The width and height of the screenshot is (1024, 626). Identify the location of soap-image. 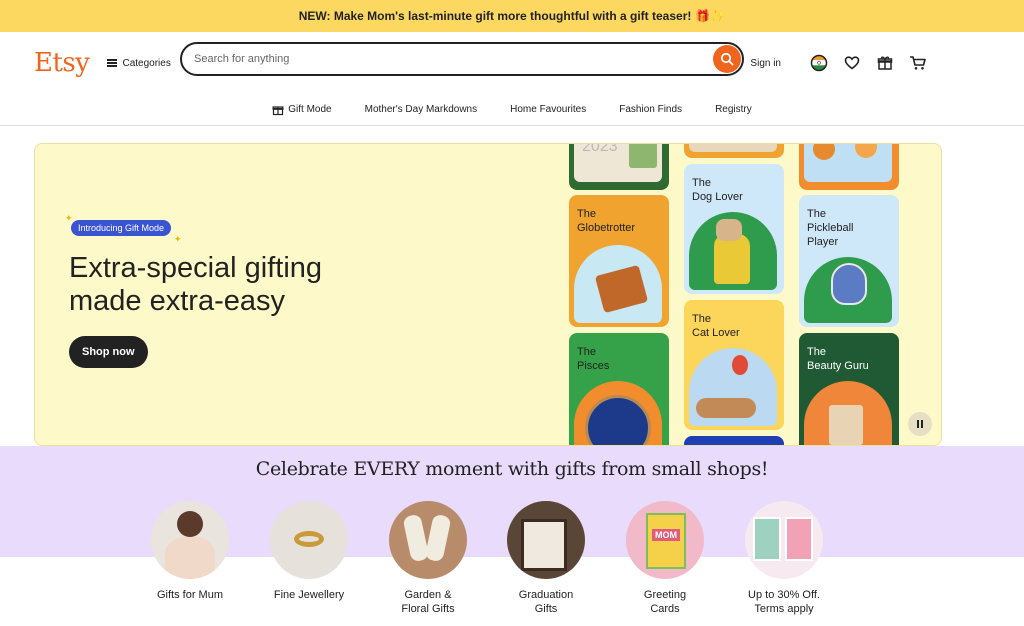
(846, 425).